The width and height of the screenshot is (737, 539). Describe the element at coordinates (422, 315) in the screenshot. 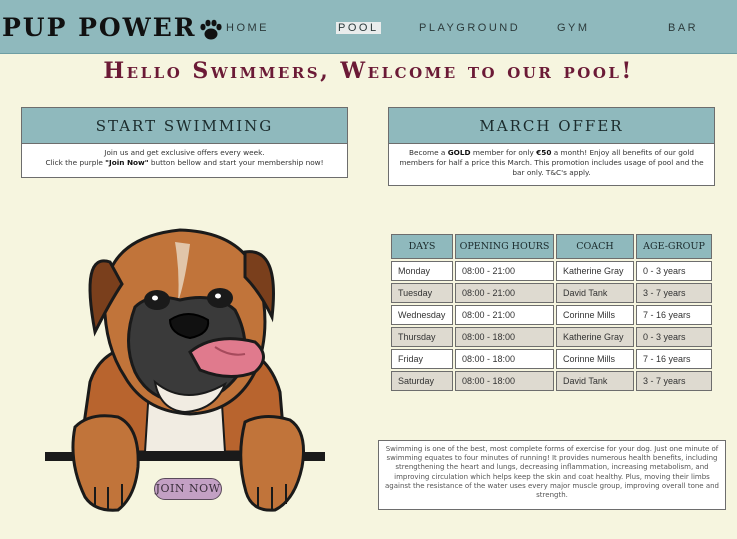

I see `cell-day: Wednesday` at that location.